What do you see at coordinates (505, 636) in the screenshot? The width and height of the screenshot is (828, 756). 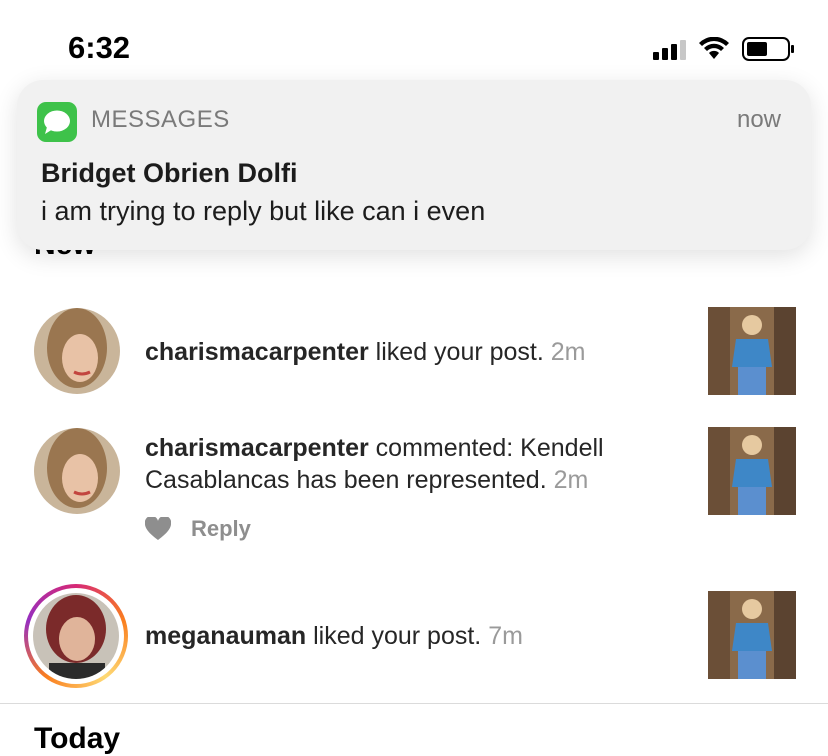 I see `activity-time: 7m` at bounding box center [505, 636].